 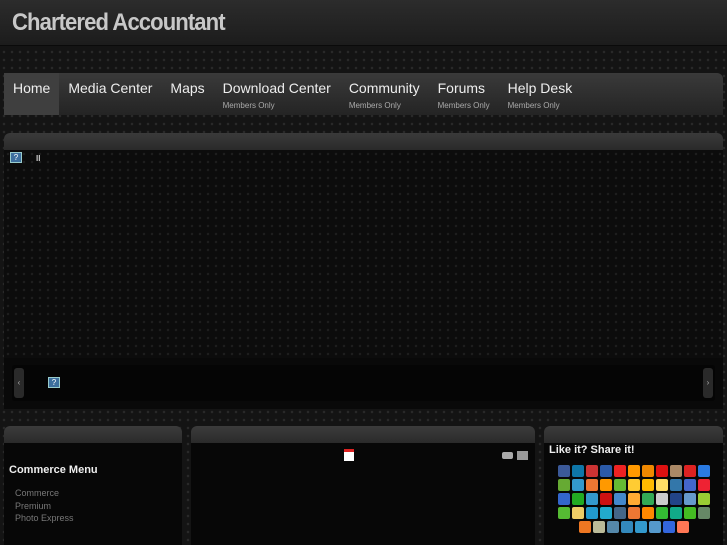 I want to click on nav-label: Home, so click(x=32, y=88).